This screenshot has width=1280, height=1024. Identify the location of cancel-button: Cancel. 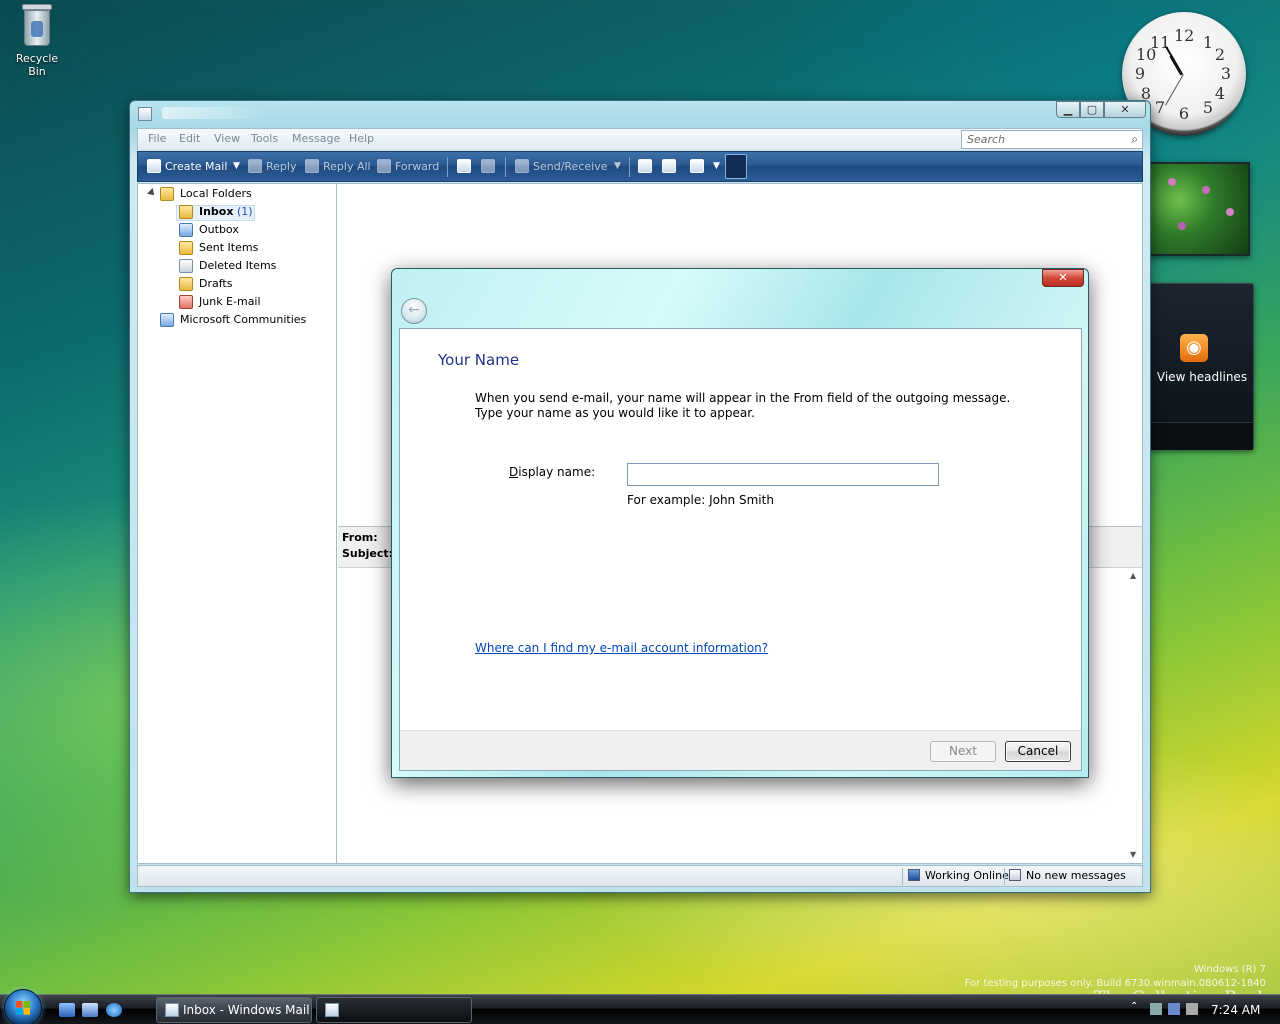
(1038, 751).